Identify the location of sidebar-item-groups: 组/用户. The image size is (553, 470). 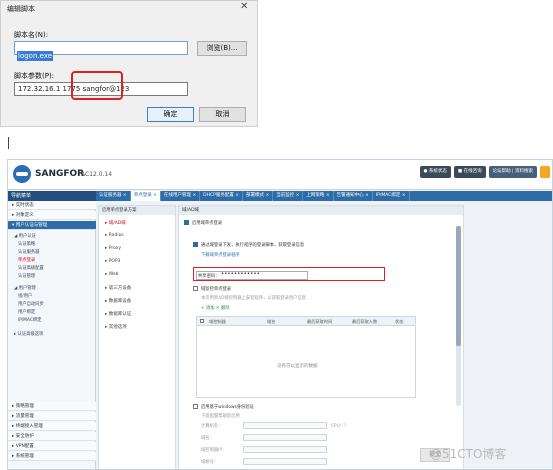
(25, 296).